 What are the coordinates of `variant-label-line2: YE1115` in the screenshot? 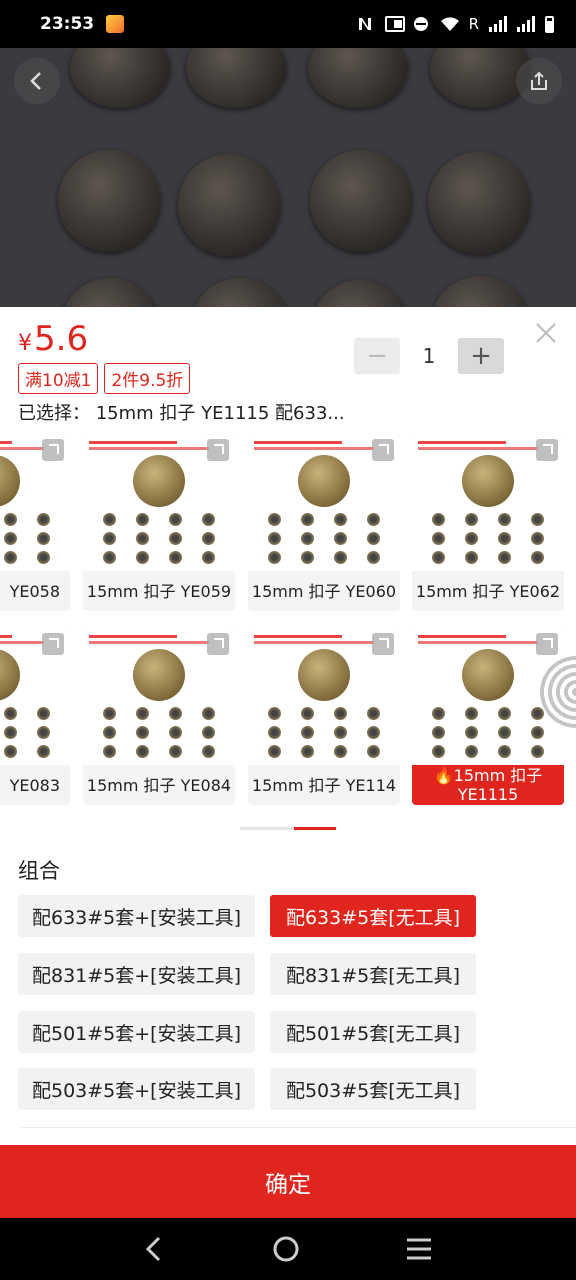 It's located at (488, 794).